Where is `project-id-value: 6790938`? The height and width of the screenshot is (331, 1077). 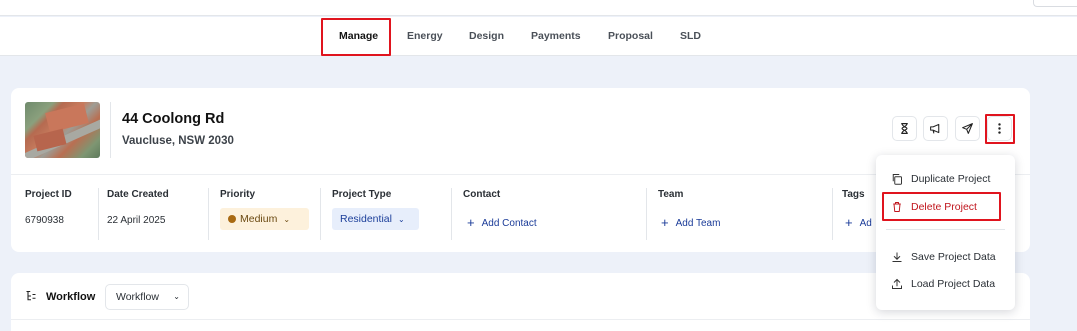
project-id-value: 6790938 is located at coordinates (44, 220).